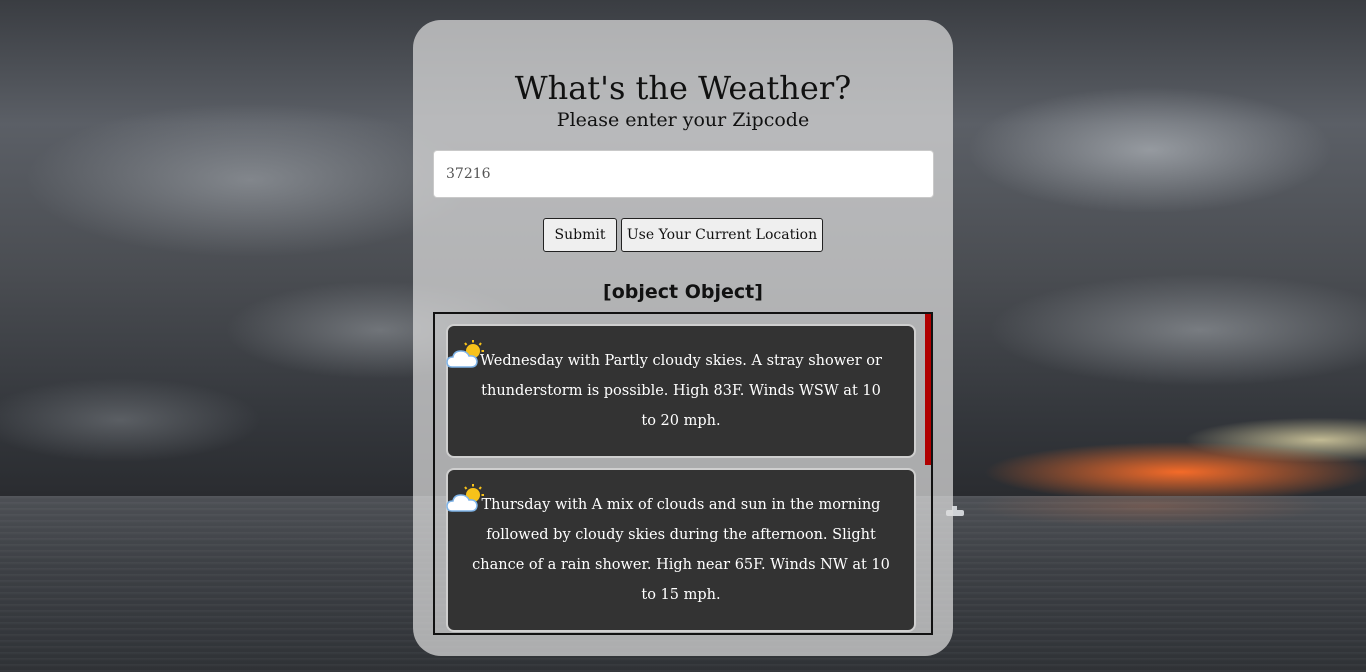 This screenshot has width=1366, height=672. Describe the element at coordinates (683, 88) in the screenshot. I see `page-title: What's the Weather?` at that location.